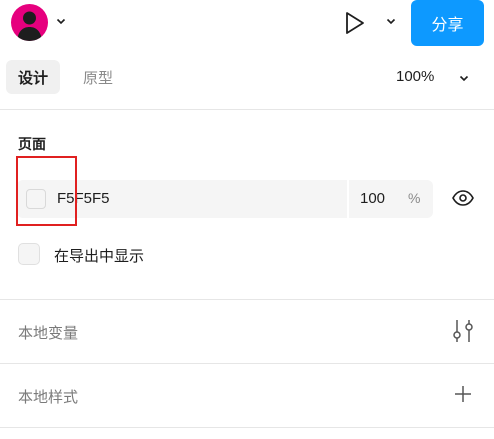 Image resolution: width=494 pixels, height=439 pixels. What do you see at coordinates (33, 77) in the screenshot?
I see `tab-design: 设计` at bounding box center [33, 77].